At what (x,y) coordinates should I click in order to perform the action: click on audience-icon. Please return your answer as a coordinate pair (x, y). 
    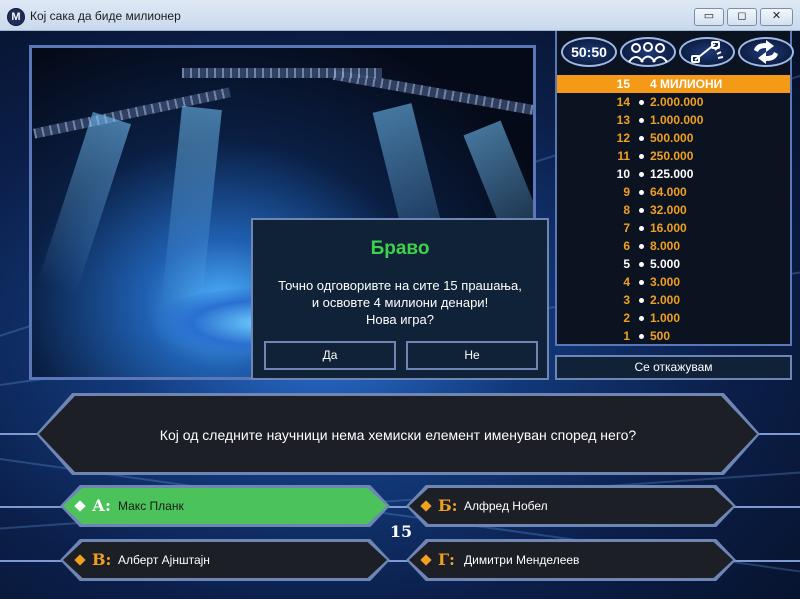
    Looking at the image, I should click on (648, 52).